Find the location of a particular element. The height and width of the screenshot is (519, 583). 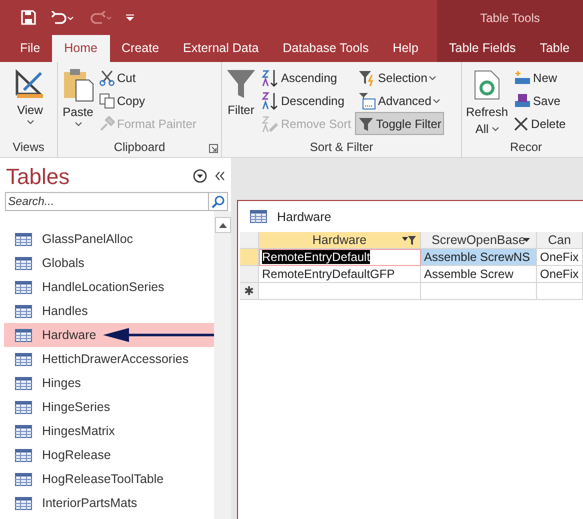

table-list-item: HandleLocationSeries is located at coordinates (109, 287).